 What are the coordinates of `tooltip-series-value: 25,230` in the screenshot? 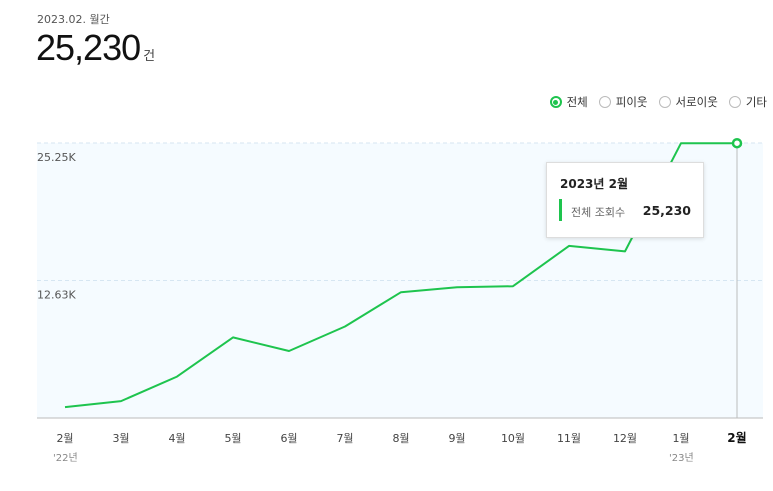 It's located at (666, 210).